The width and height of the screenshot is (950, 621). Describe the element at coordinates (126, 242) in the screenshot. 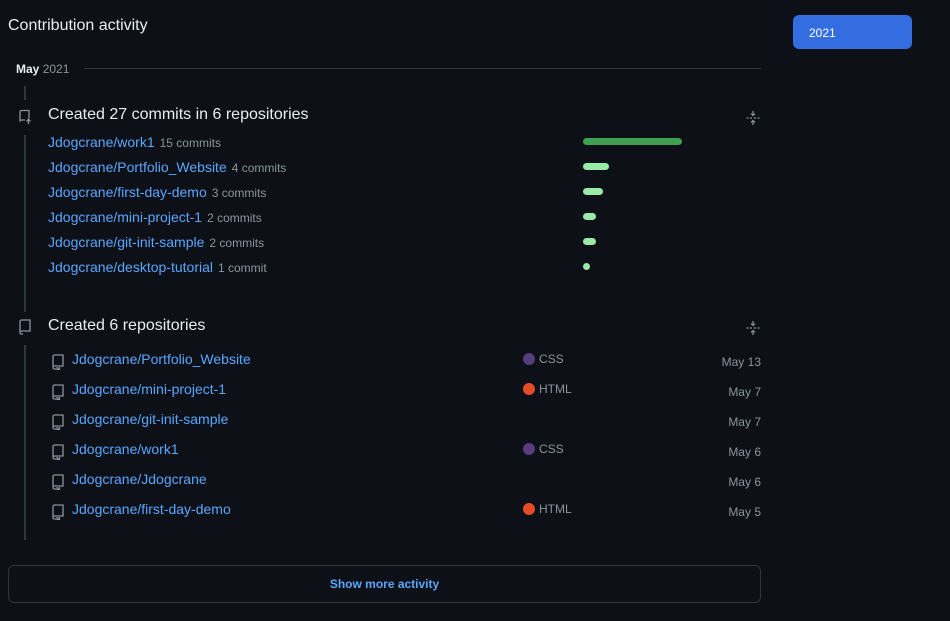

I see `commit-repo-link: Jdogcrane/git-init-sample` at that location.